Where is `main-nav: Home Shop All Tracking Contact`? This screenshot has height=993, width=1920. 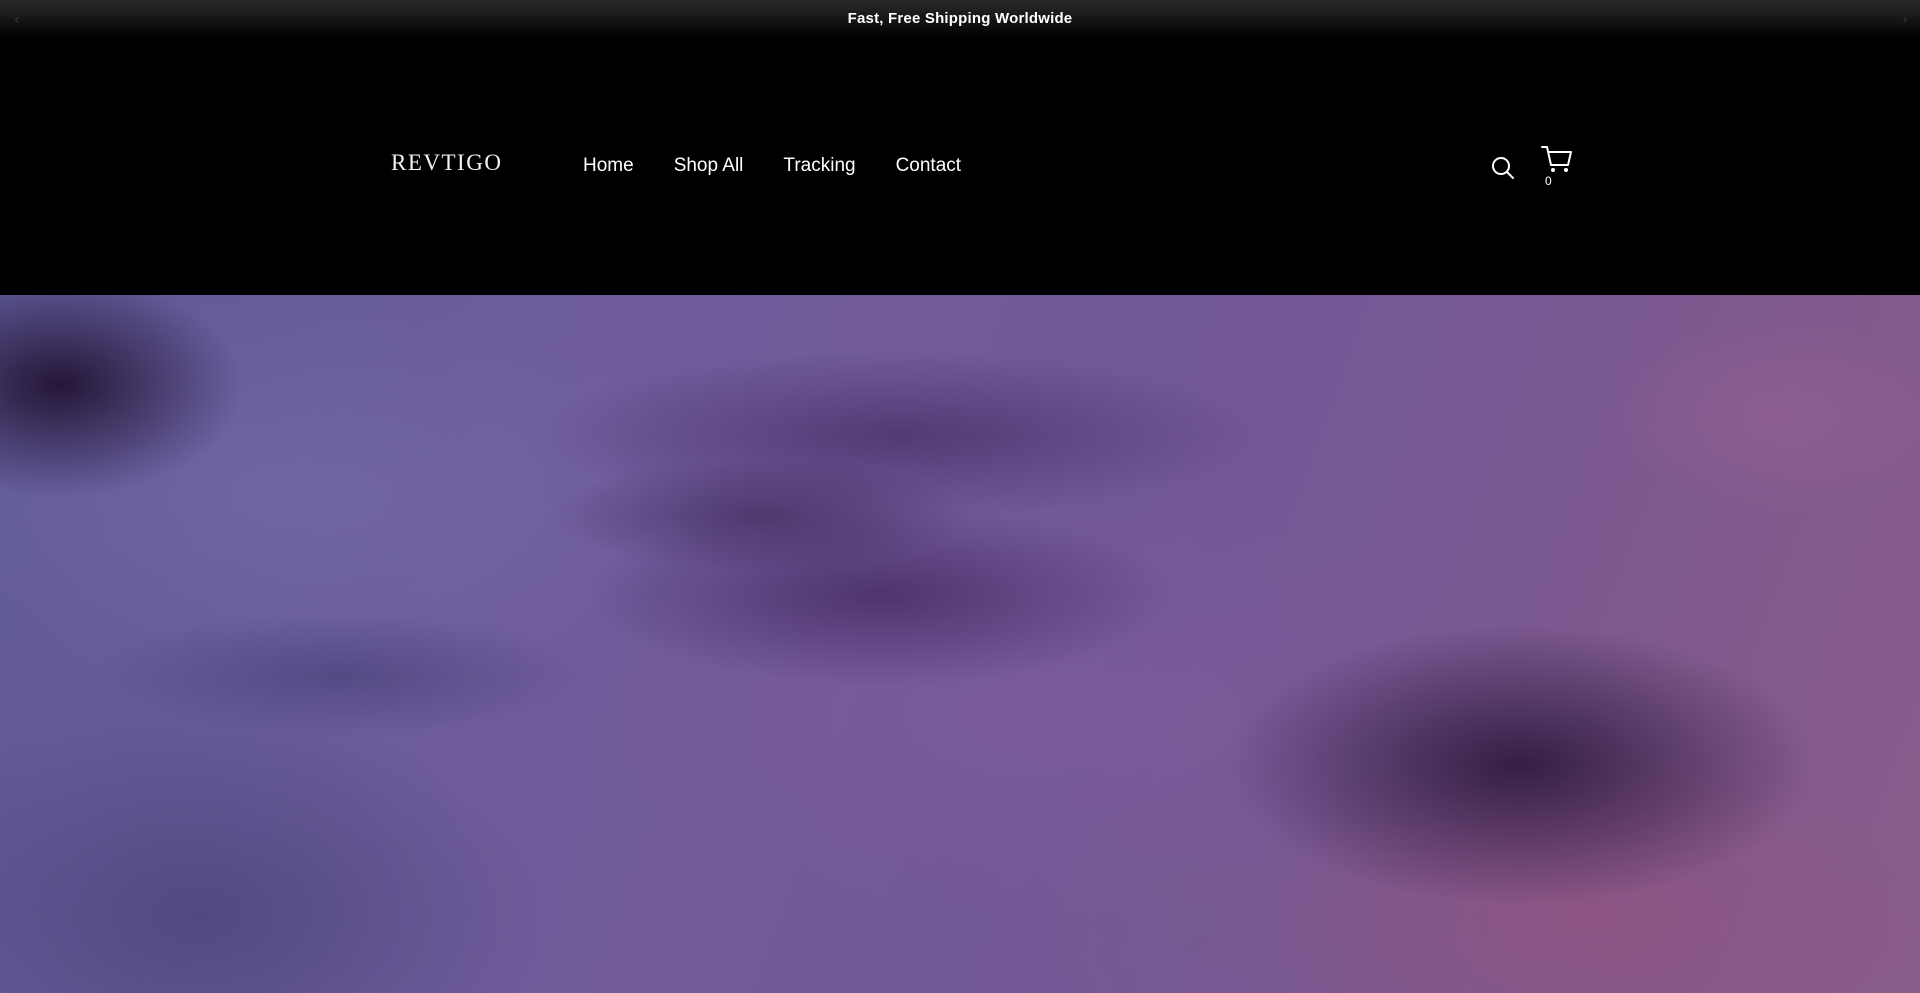
main-nav: Home Shop All Tracking Contact is located at coordinates (792, 166).